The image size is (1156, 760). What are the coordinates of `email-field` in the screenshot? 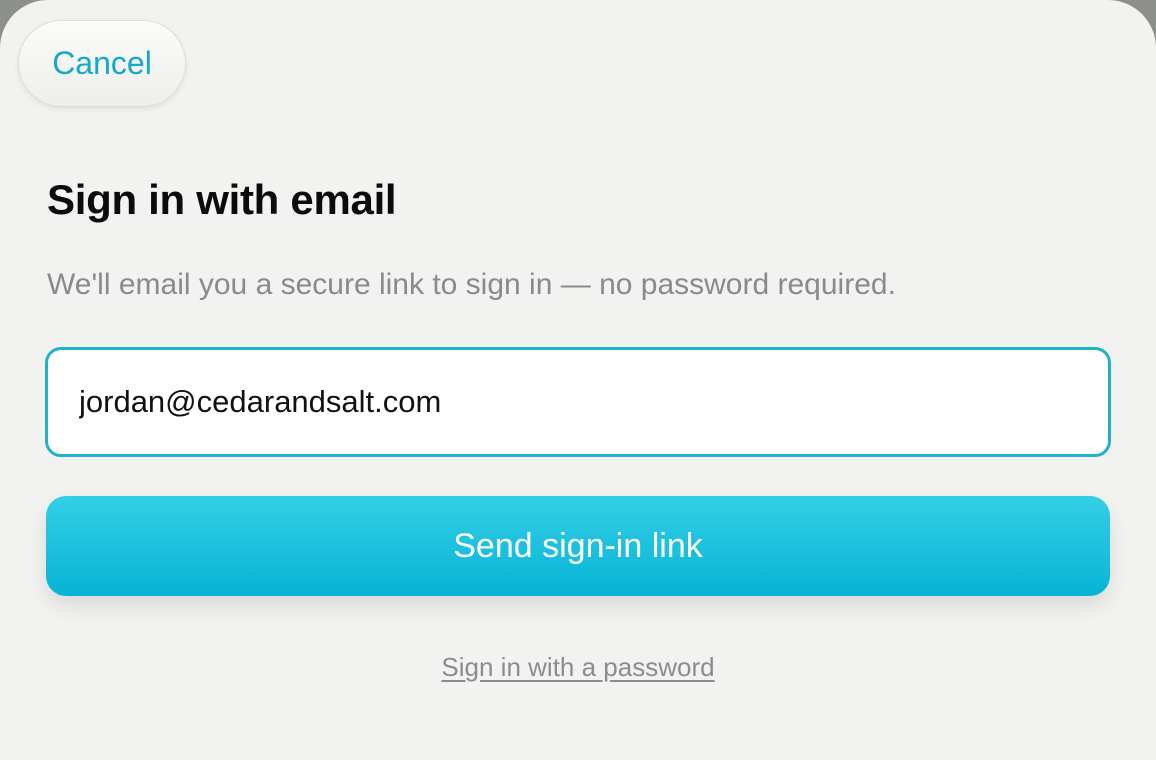 It's located at (578, 402).